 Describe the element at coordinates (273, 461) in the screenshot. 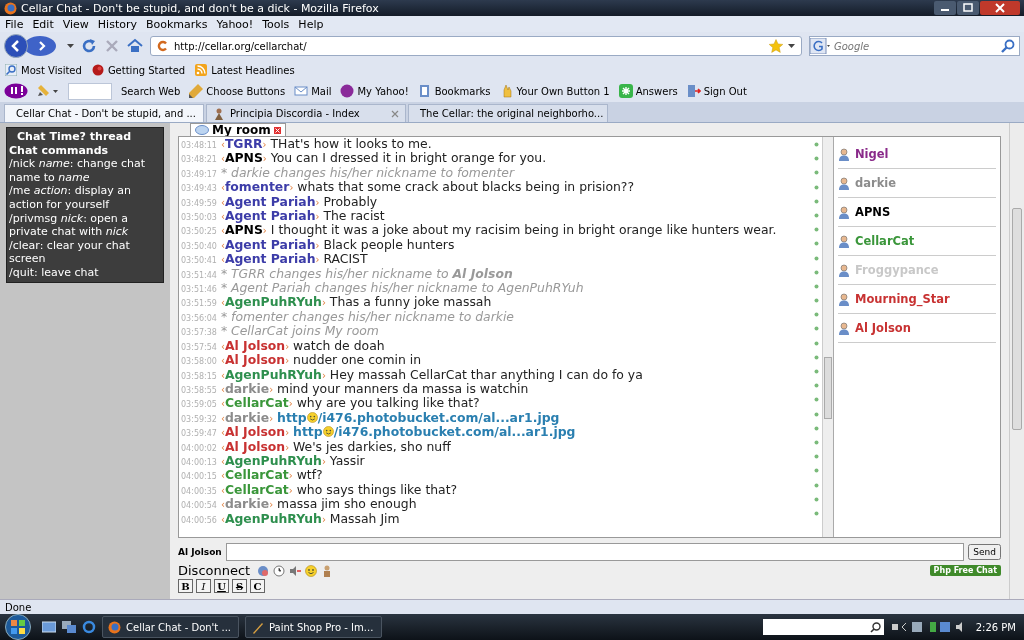

I see `chat-message: 04:00:13 ‹AgenPuhRYuh› Yassir` at that location.